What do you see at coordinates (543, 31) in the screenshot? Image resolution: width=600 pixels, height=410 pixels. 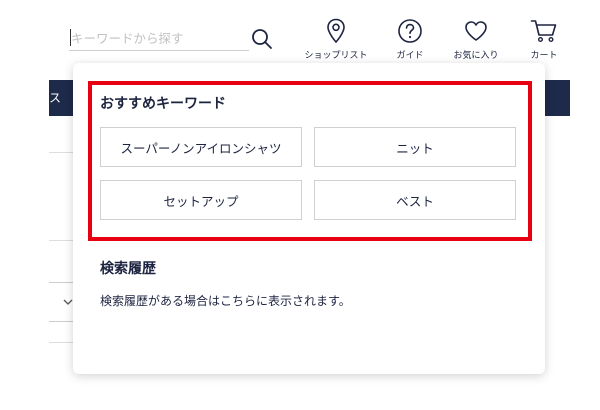 I see `cart-icon` at bounding box center [543, 31].